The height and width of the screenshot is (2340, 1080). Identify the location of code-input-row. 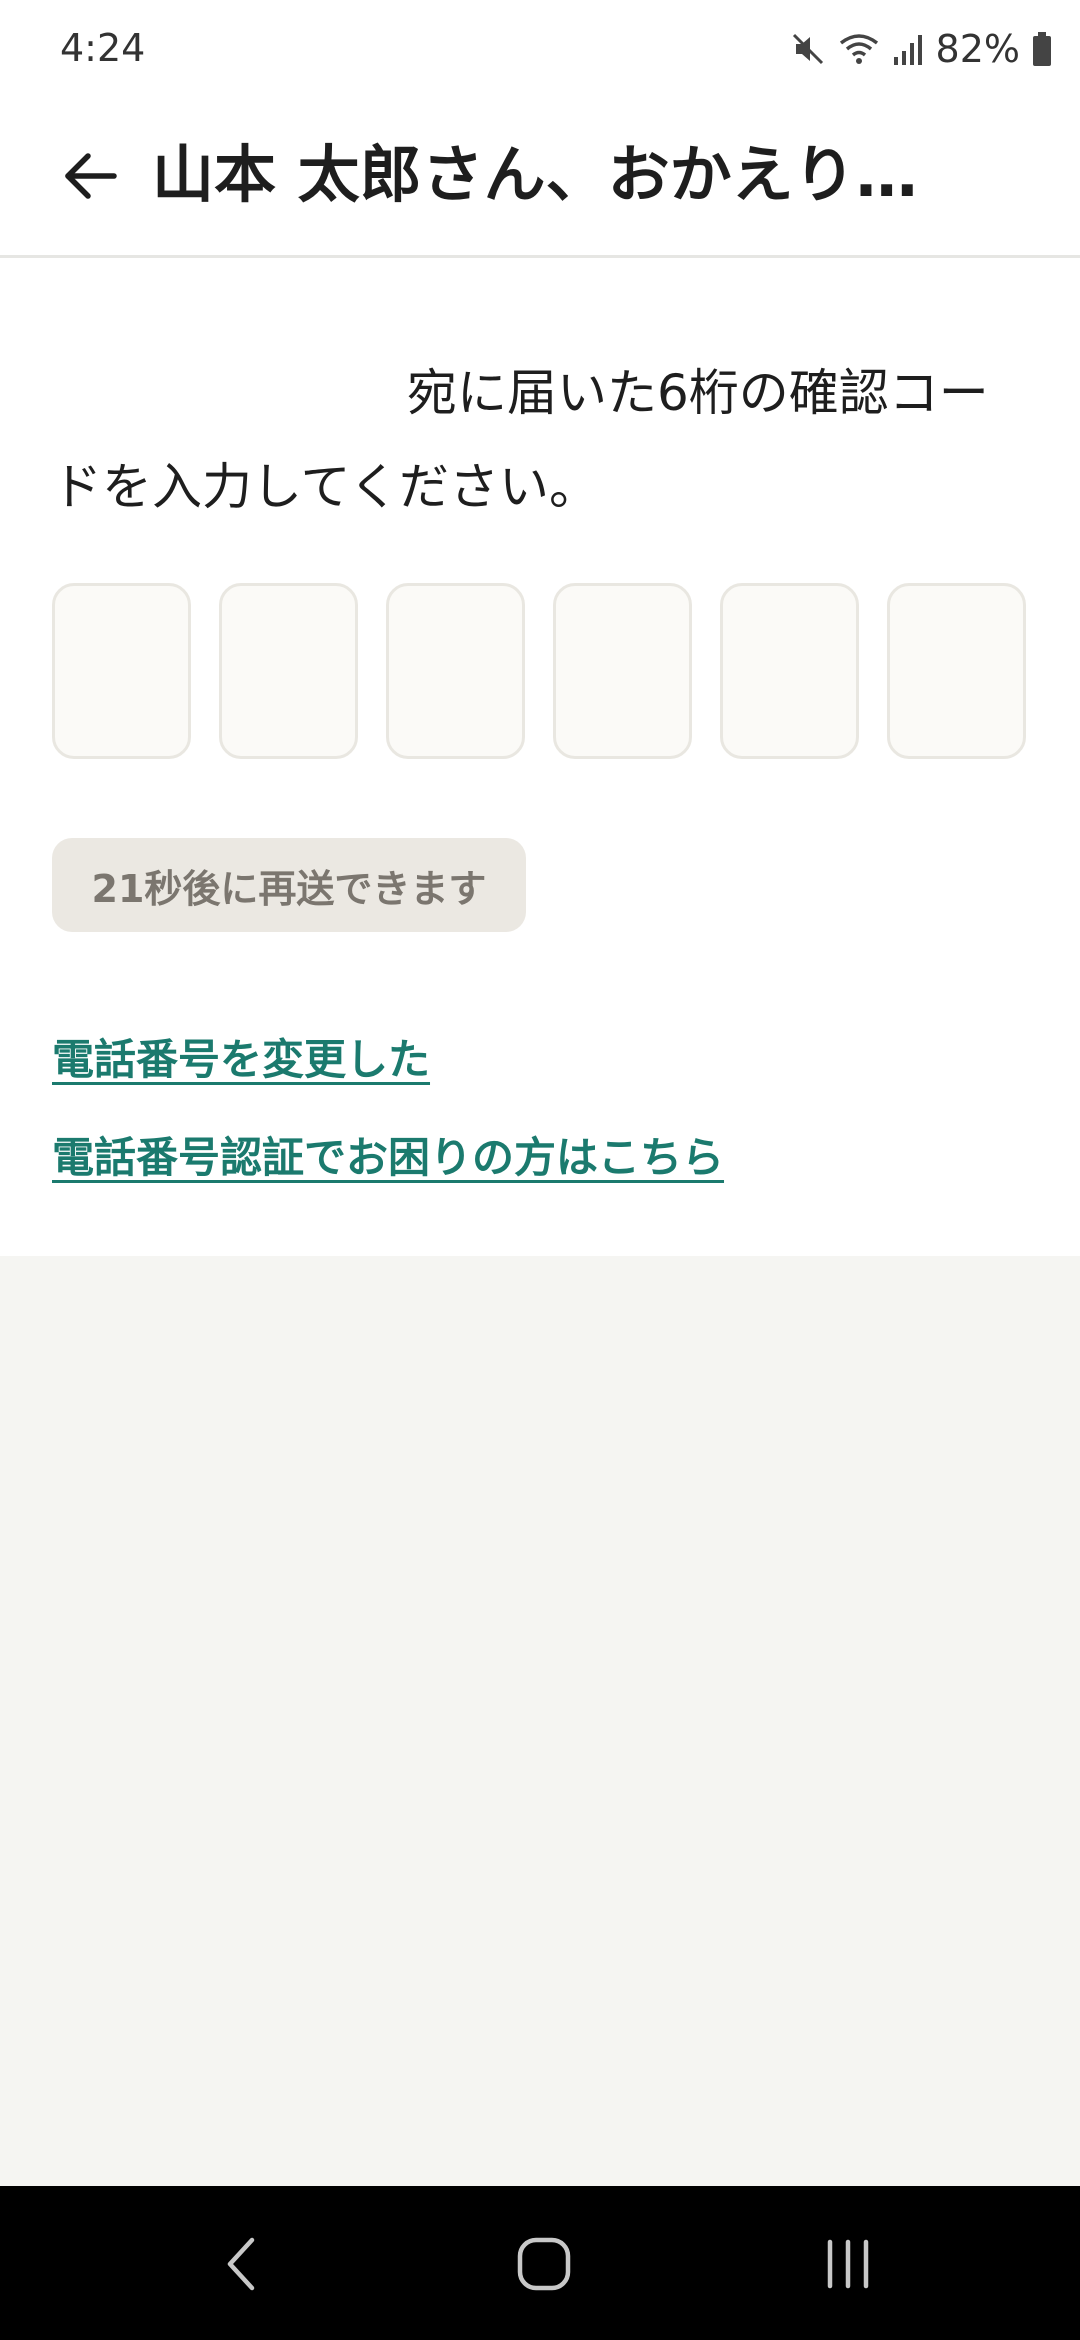
(539, 671).